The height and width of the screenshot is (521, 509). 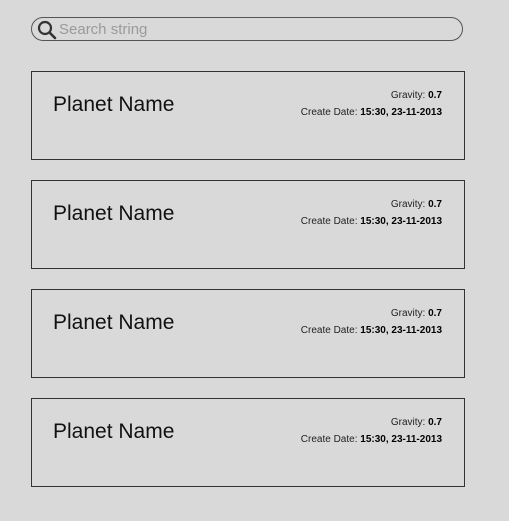 I want to click on search-input, so click(x=249, y=29).